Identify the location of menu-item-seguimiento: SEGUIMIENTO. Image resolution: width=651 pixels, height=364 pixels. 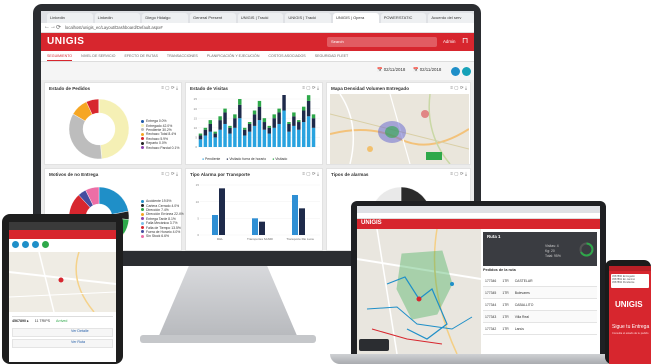
(60, 56).